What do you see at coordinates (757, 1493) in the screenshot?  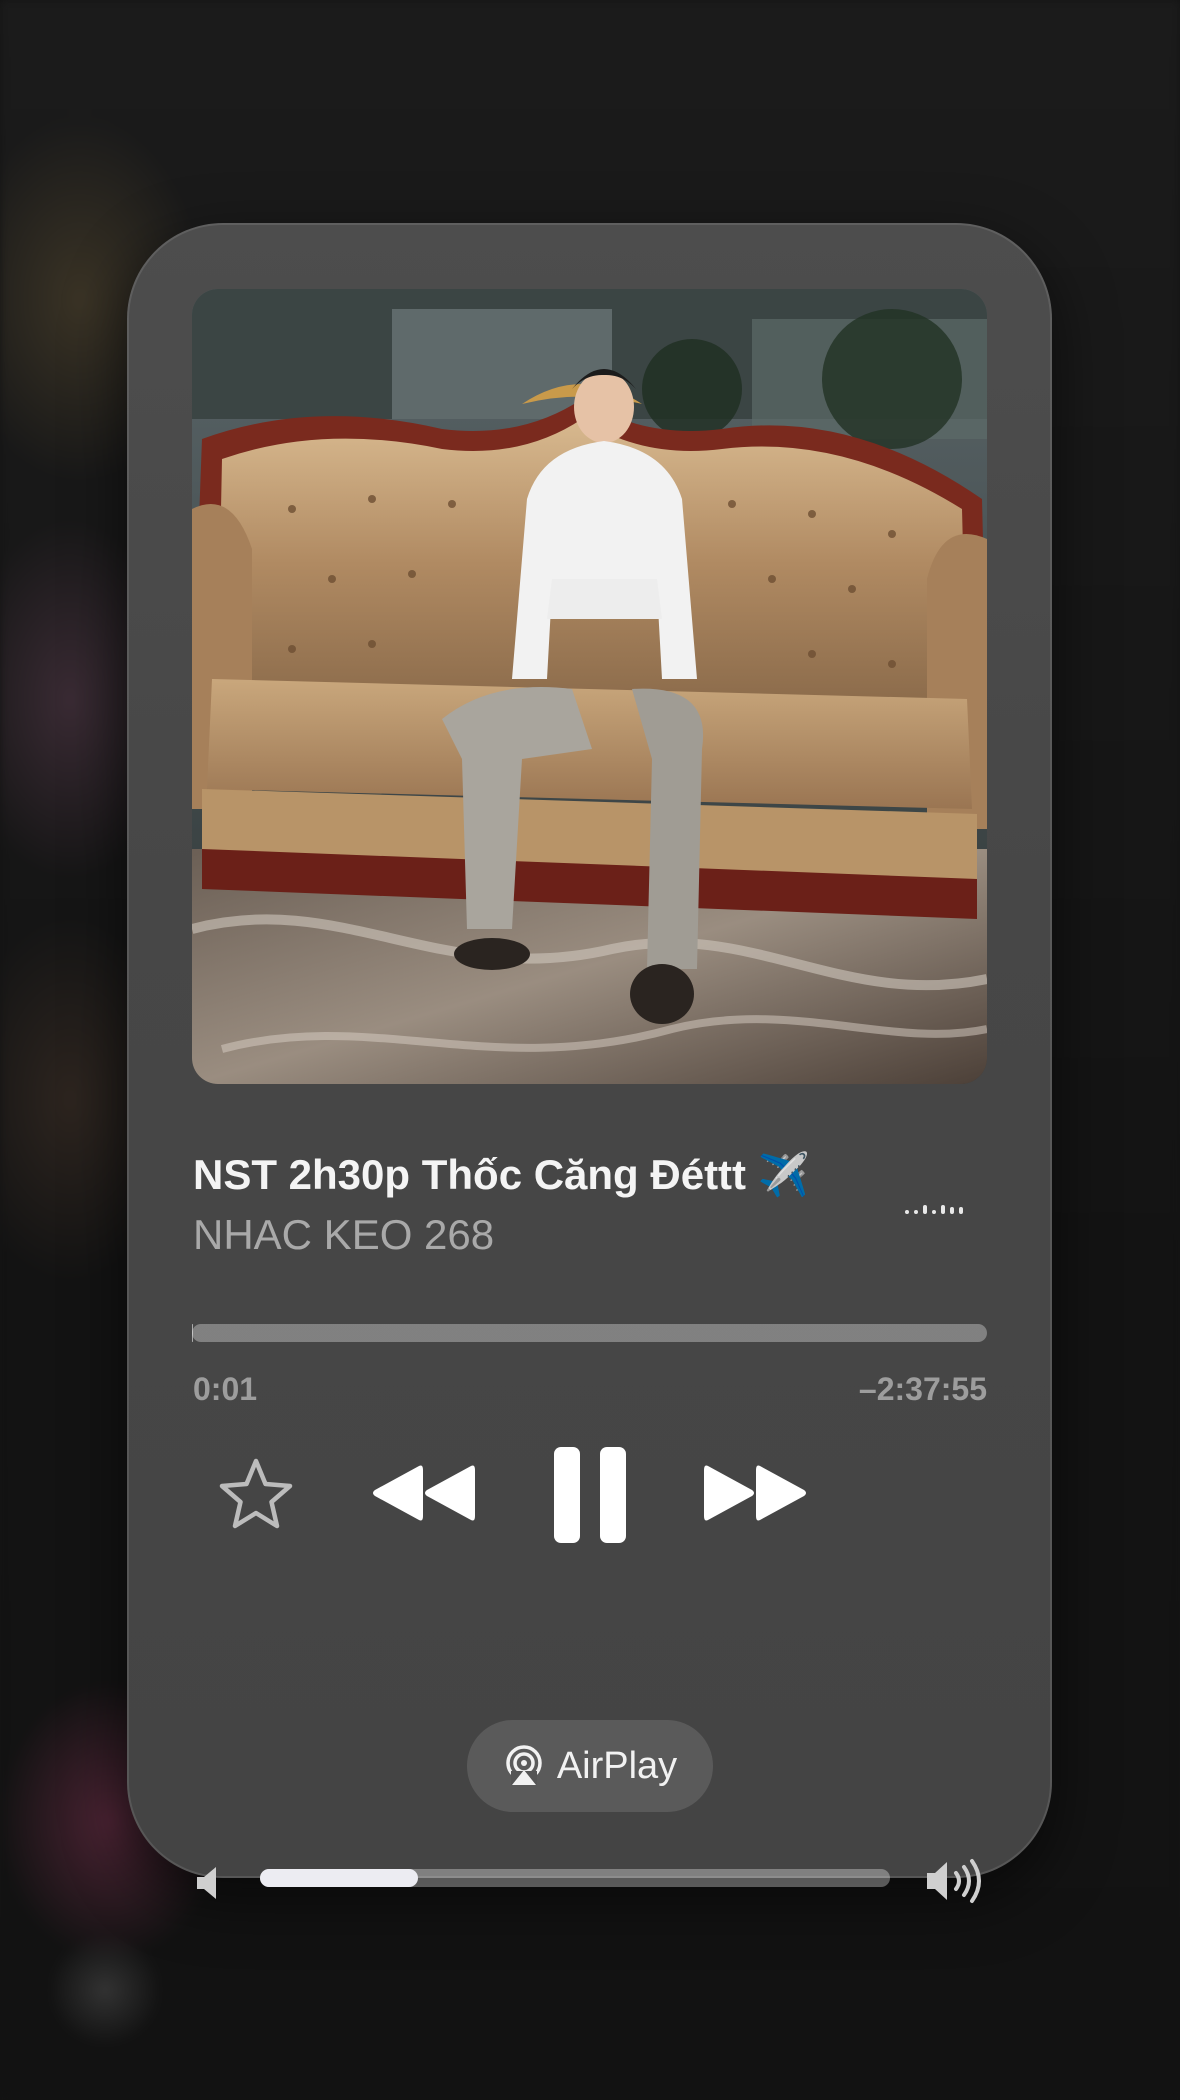 I see `fast-forward-icon` at bounding box center [757, 1493].